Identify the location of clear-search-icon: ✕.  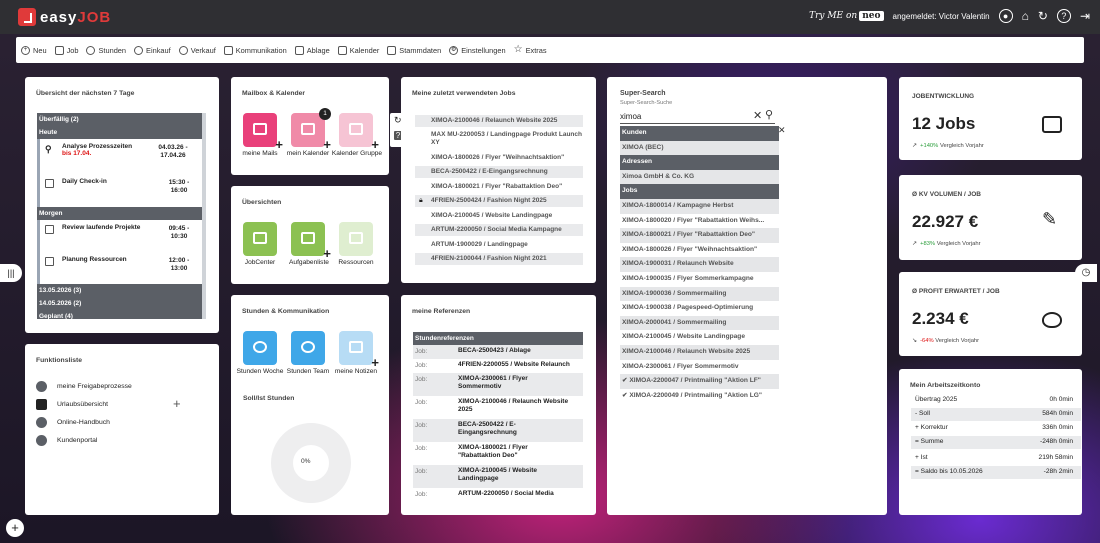
(757, 115).